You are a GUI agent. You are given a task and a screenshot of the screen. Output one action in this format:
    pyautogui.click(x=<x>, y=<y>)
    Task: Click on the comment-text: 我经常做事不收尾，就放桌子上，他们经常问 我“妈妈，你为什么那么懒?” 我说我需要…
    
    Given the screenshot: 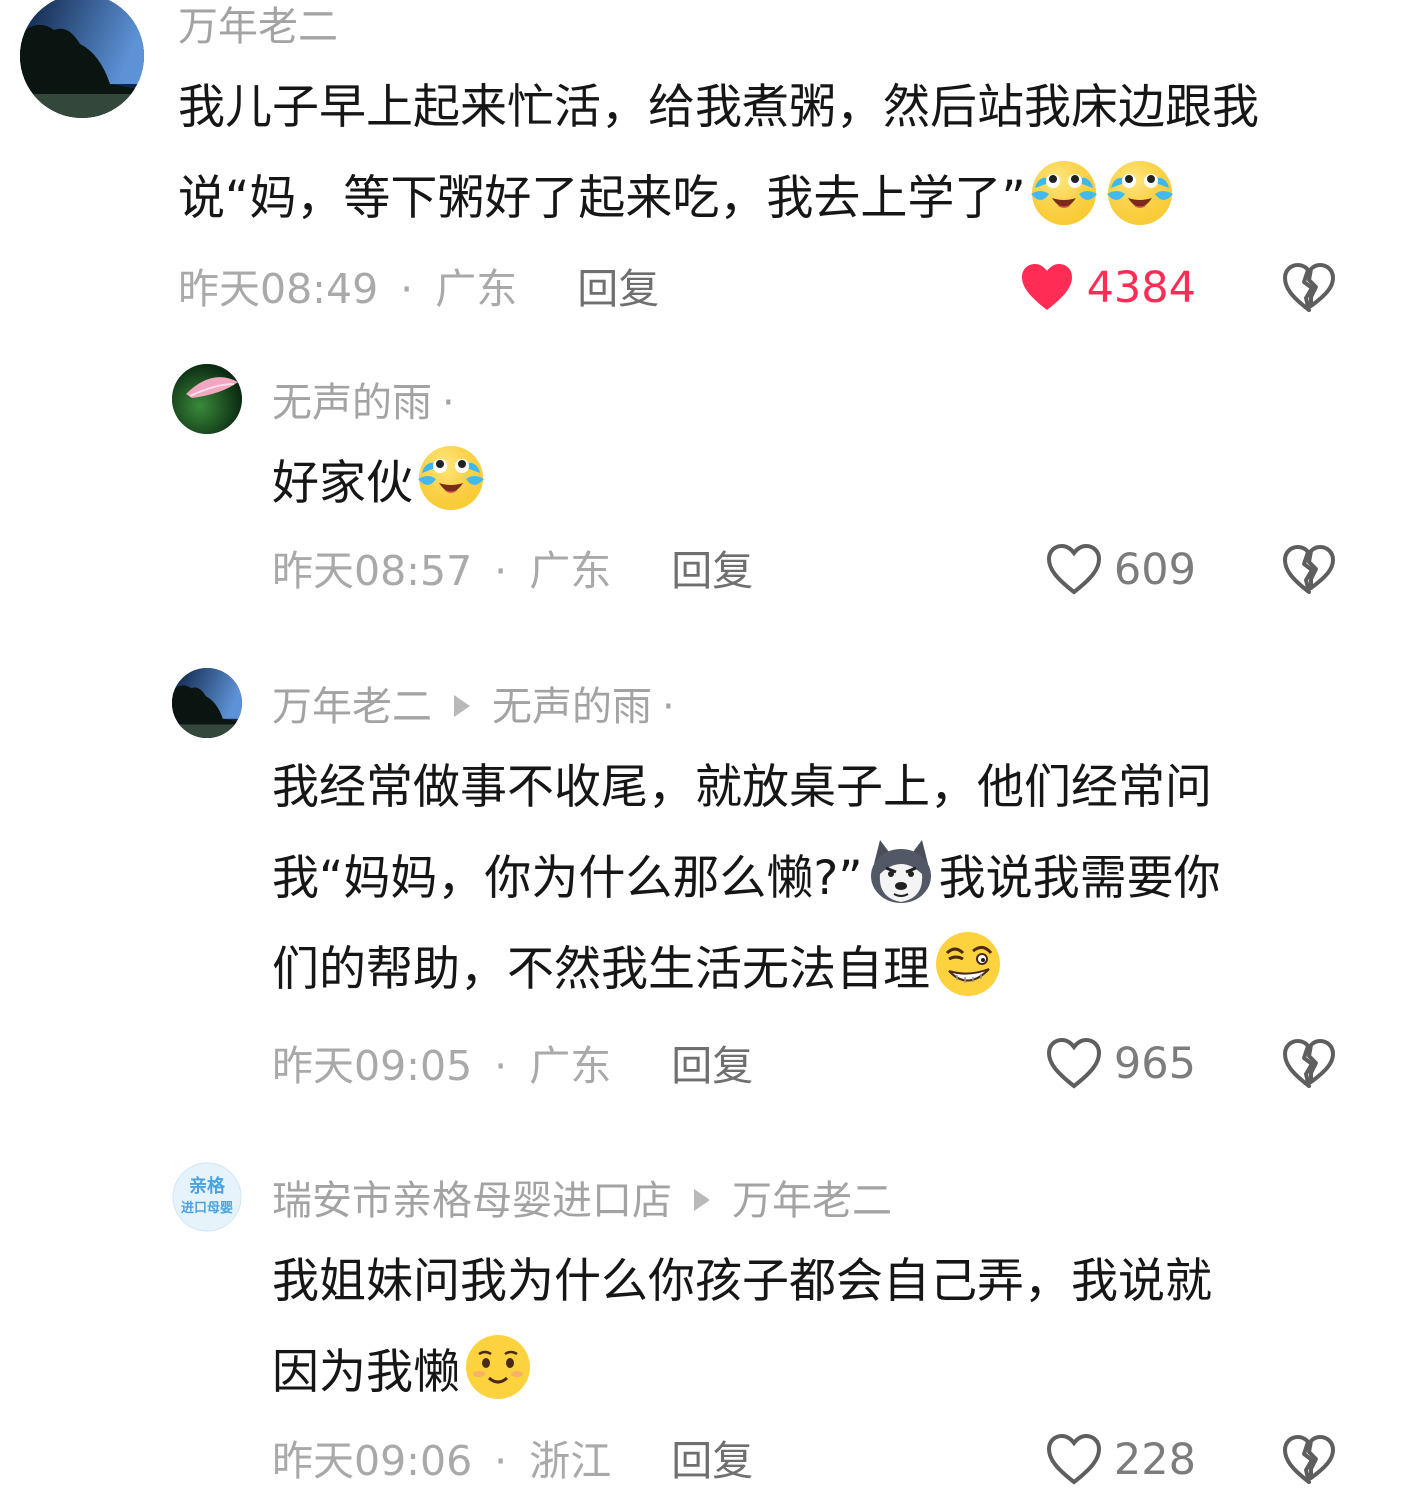 What is the action you would take?
    pyautogui.click(x=746, y=878)
    